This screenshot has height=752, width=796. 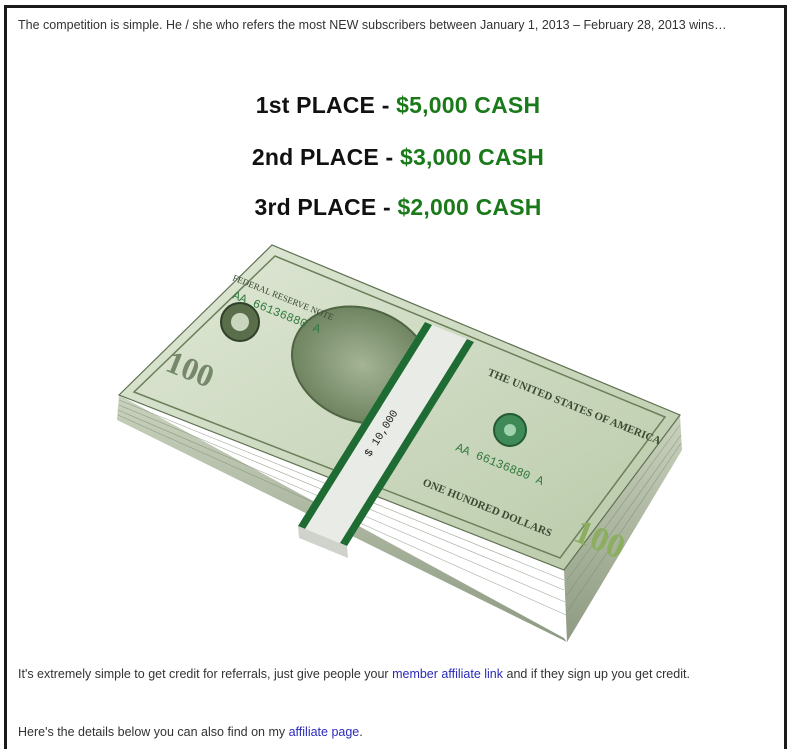 What do you see at coordinates (468, 105) in the screenshot?
I see `first-place-amount: $5,000 CASH` at bounding box center [468, 105].